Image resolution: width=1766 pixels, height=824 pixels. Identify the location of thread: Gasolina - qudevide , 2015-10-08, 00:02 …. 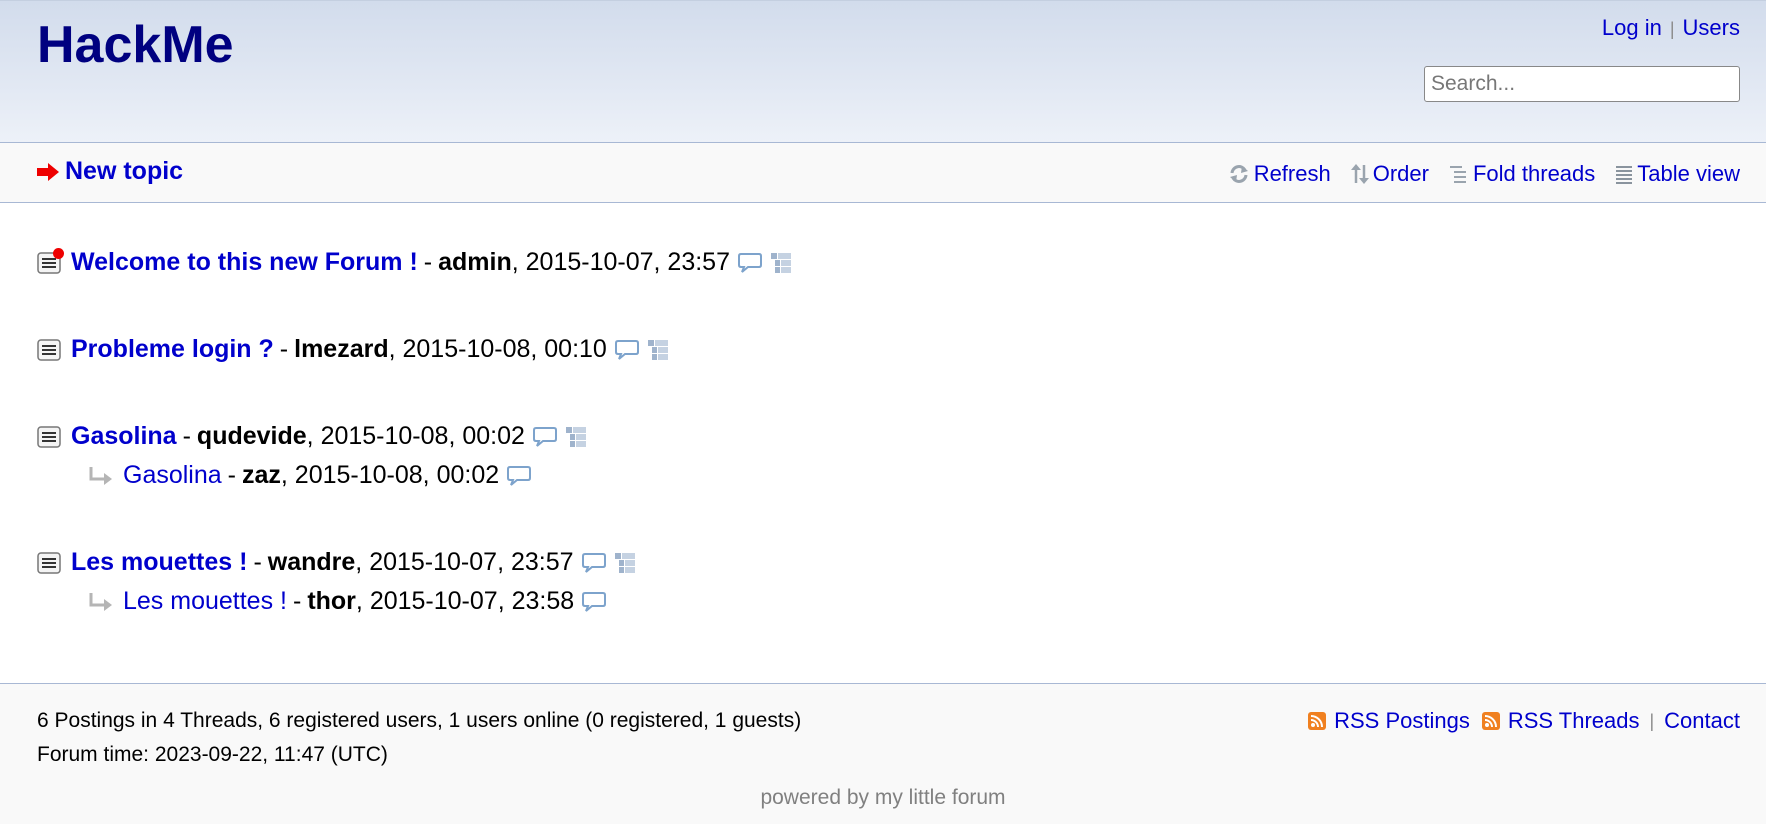
(901, 456).